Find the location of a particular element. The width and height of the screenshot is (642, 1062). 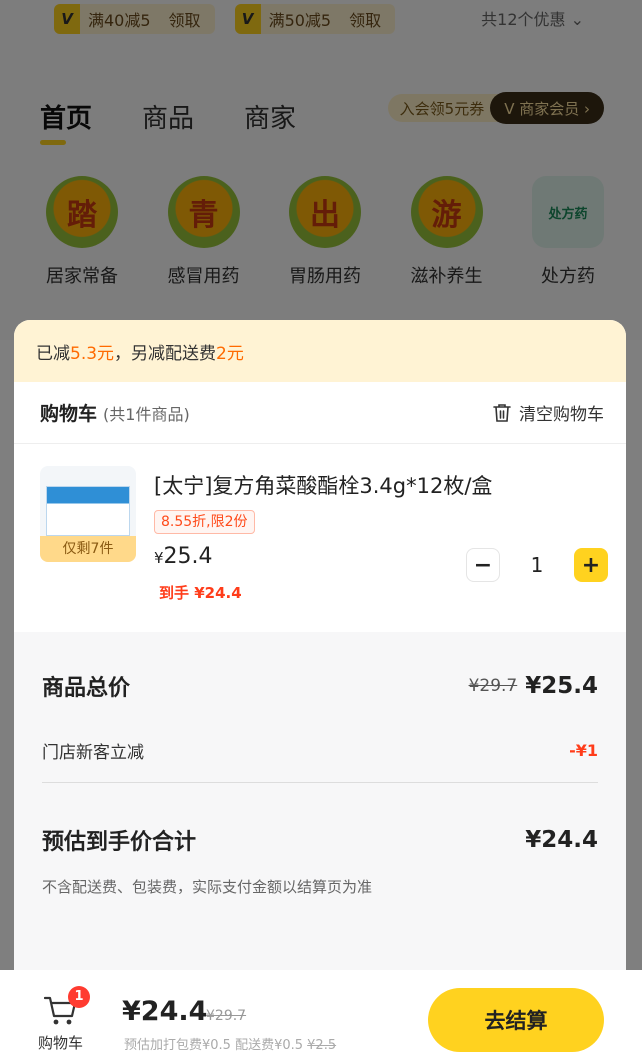

bottom-original-total: ¥29.7 is located at coordinates (226, 1016).